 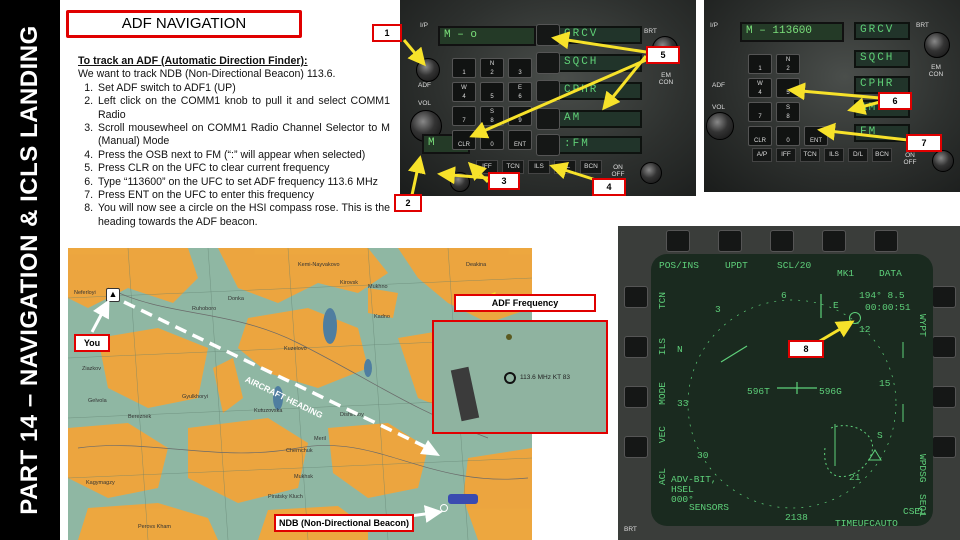 I want to click on vol-label: VOL, so click(x=719, y=107).